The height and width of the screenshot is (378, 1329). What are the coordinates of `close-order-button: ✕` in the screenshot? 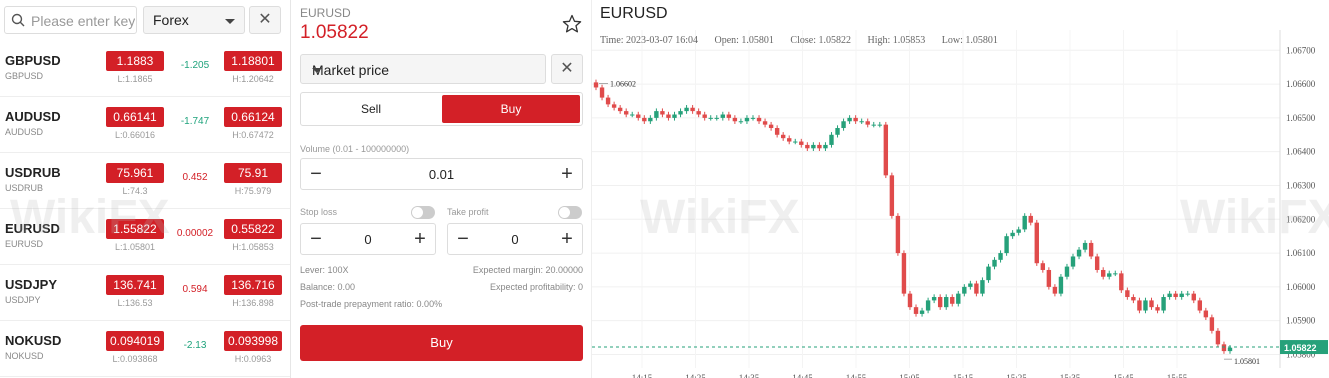 It's located at (567, 69).